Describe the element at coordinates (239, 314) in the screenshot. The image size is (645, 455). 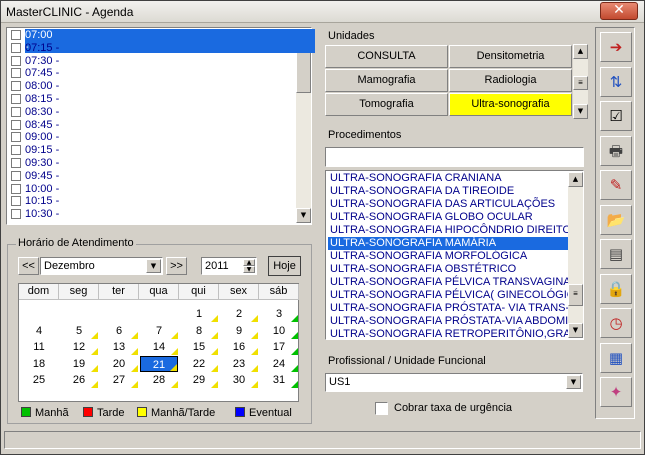
I see `calendar-day: 2` at that location.